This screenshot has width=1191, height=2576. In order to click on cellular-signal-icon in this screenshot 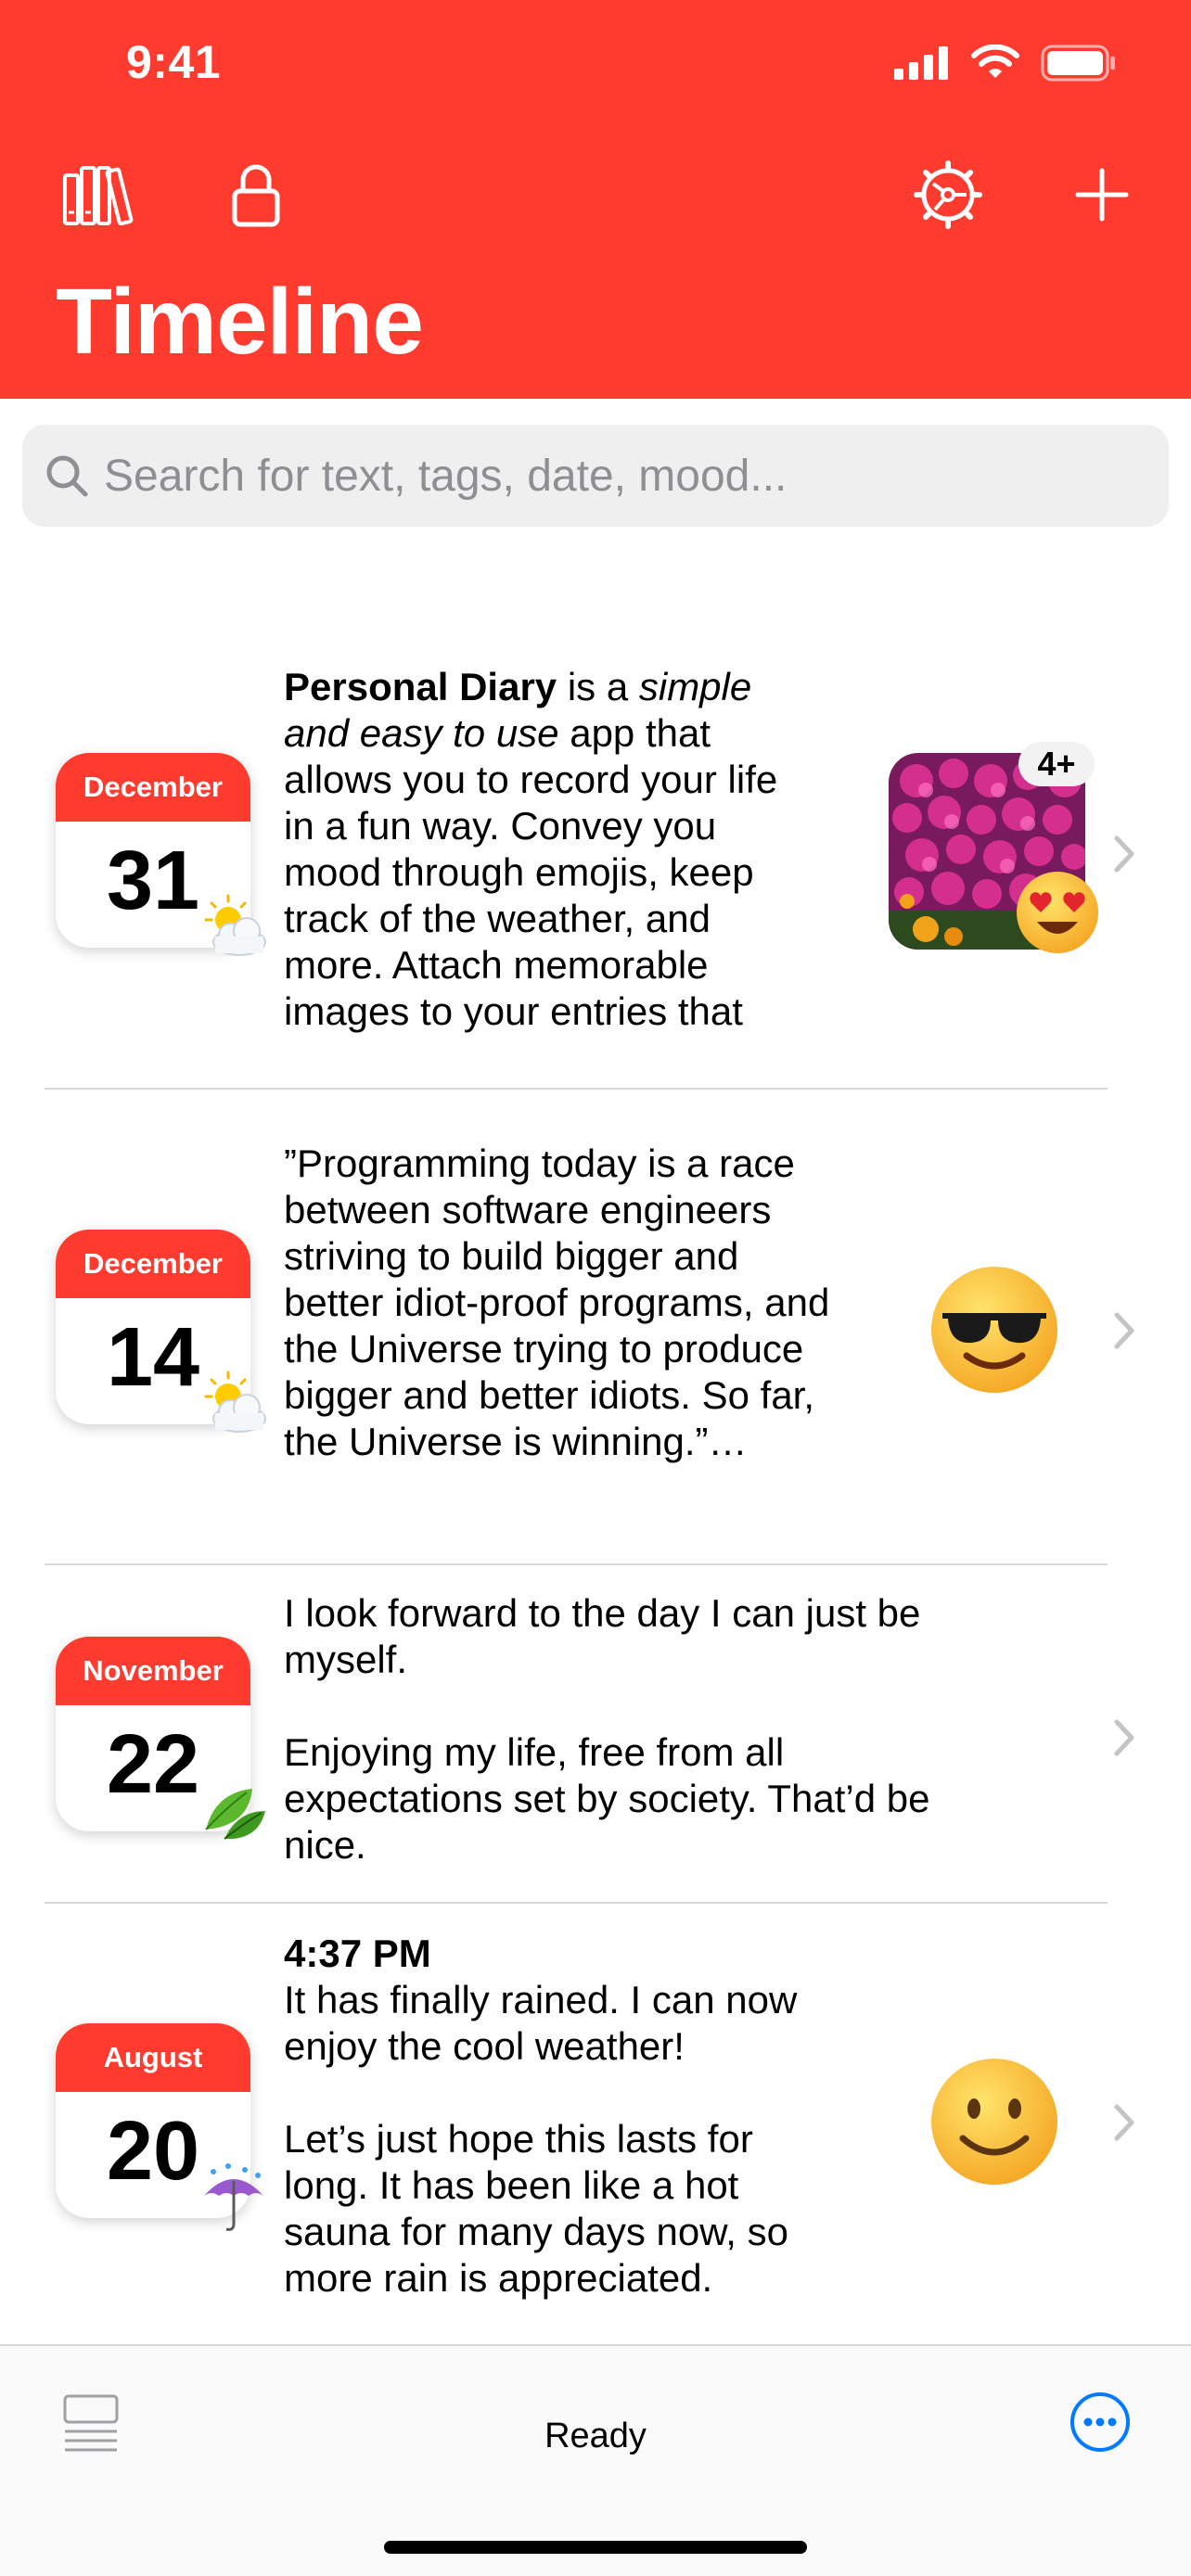, I will do `click(921, 63)`.